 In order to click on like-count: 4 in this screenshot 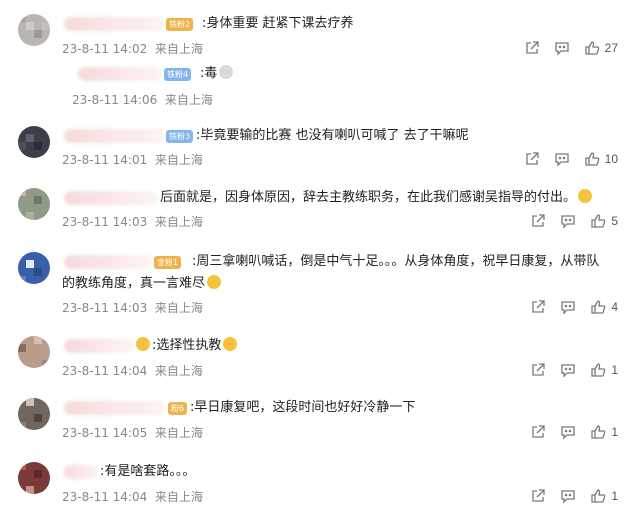, I will do `click(614, 307)`.